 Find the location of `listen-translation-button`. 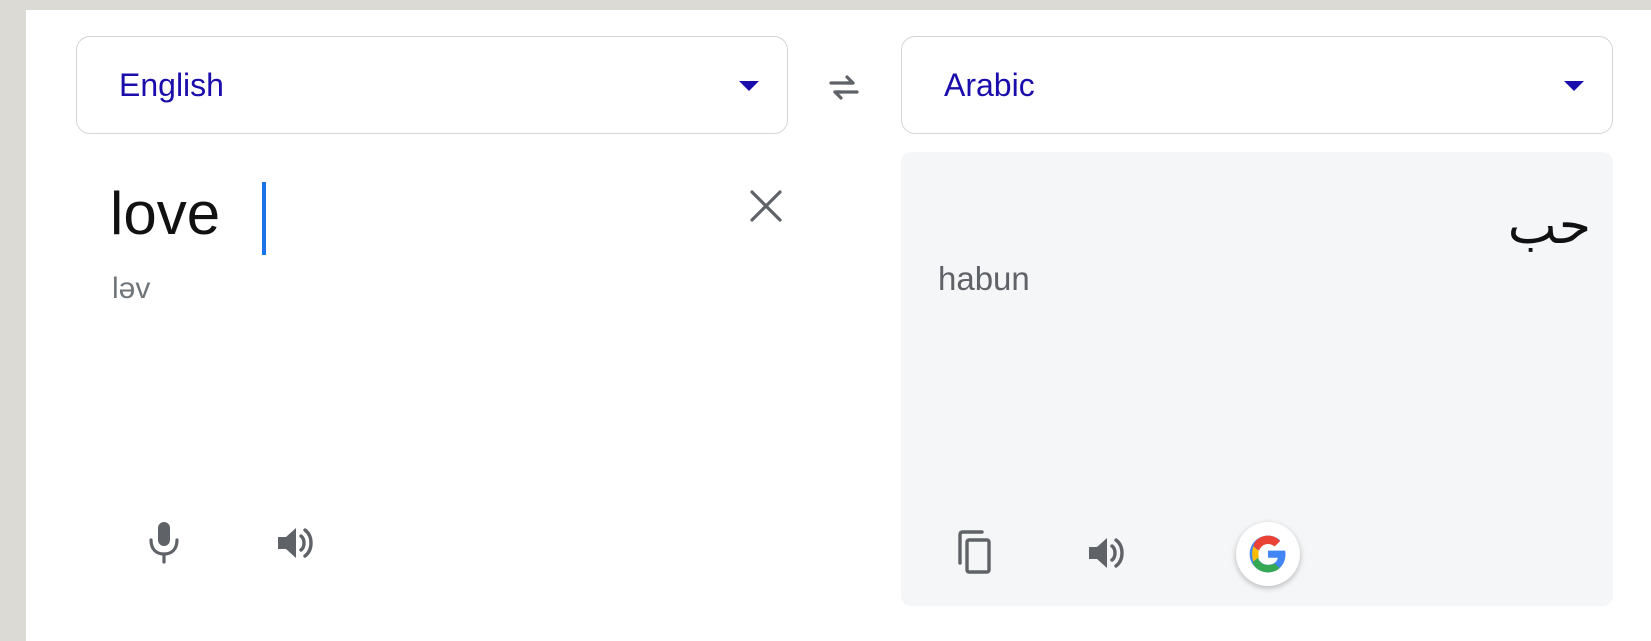

listen-translation-button is located at coordinates (1108, 553).